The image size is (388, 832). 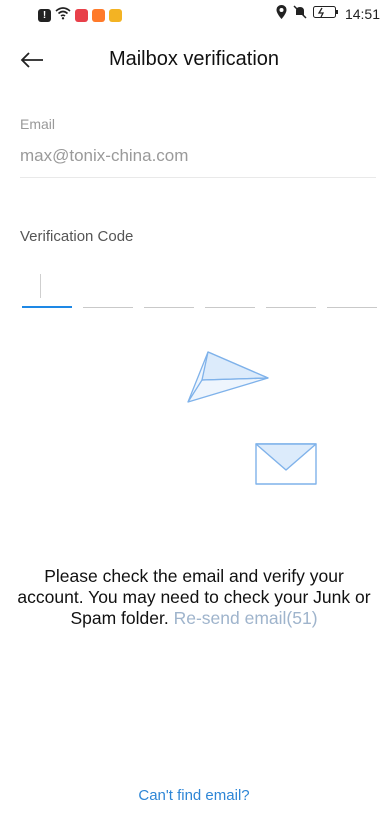 I want to click on text-caret, so click(x=40, y=286).